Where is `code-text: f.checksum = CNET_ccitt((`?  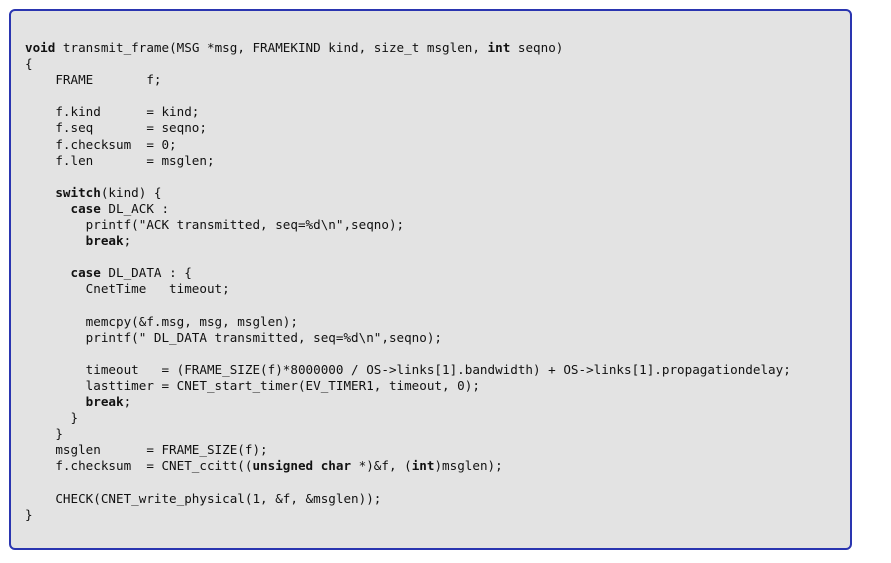
code-text: f.checksum = CNET_ccitt(( is located at coordinates (139, 466).